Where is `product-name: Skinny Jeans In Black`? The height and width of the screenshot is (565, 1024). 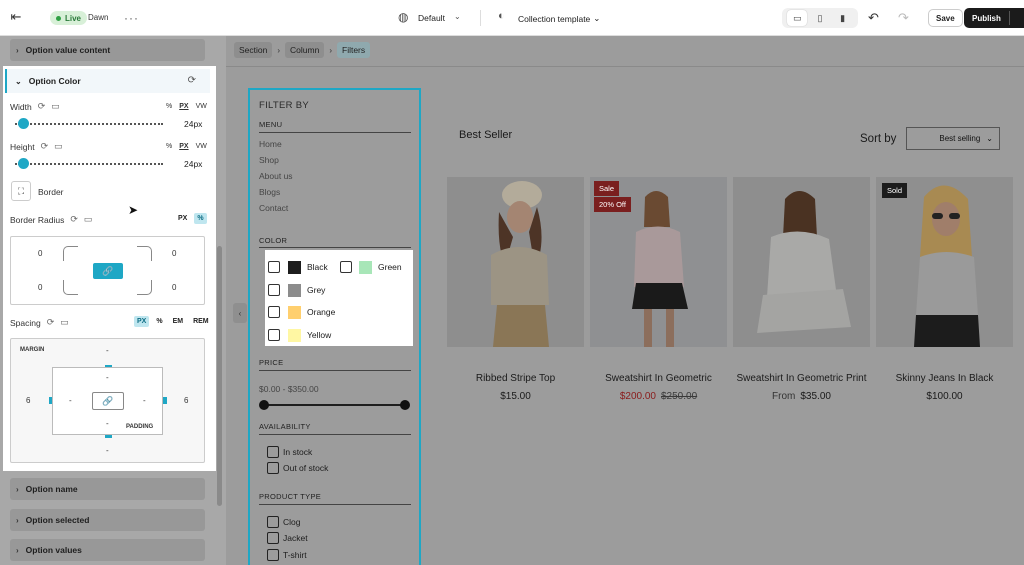
product-name: Skinny Jeans In Black is located at coordinates (944, 378).